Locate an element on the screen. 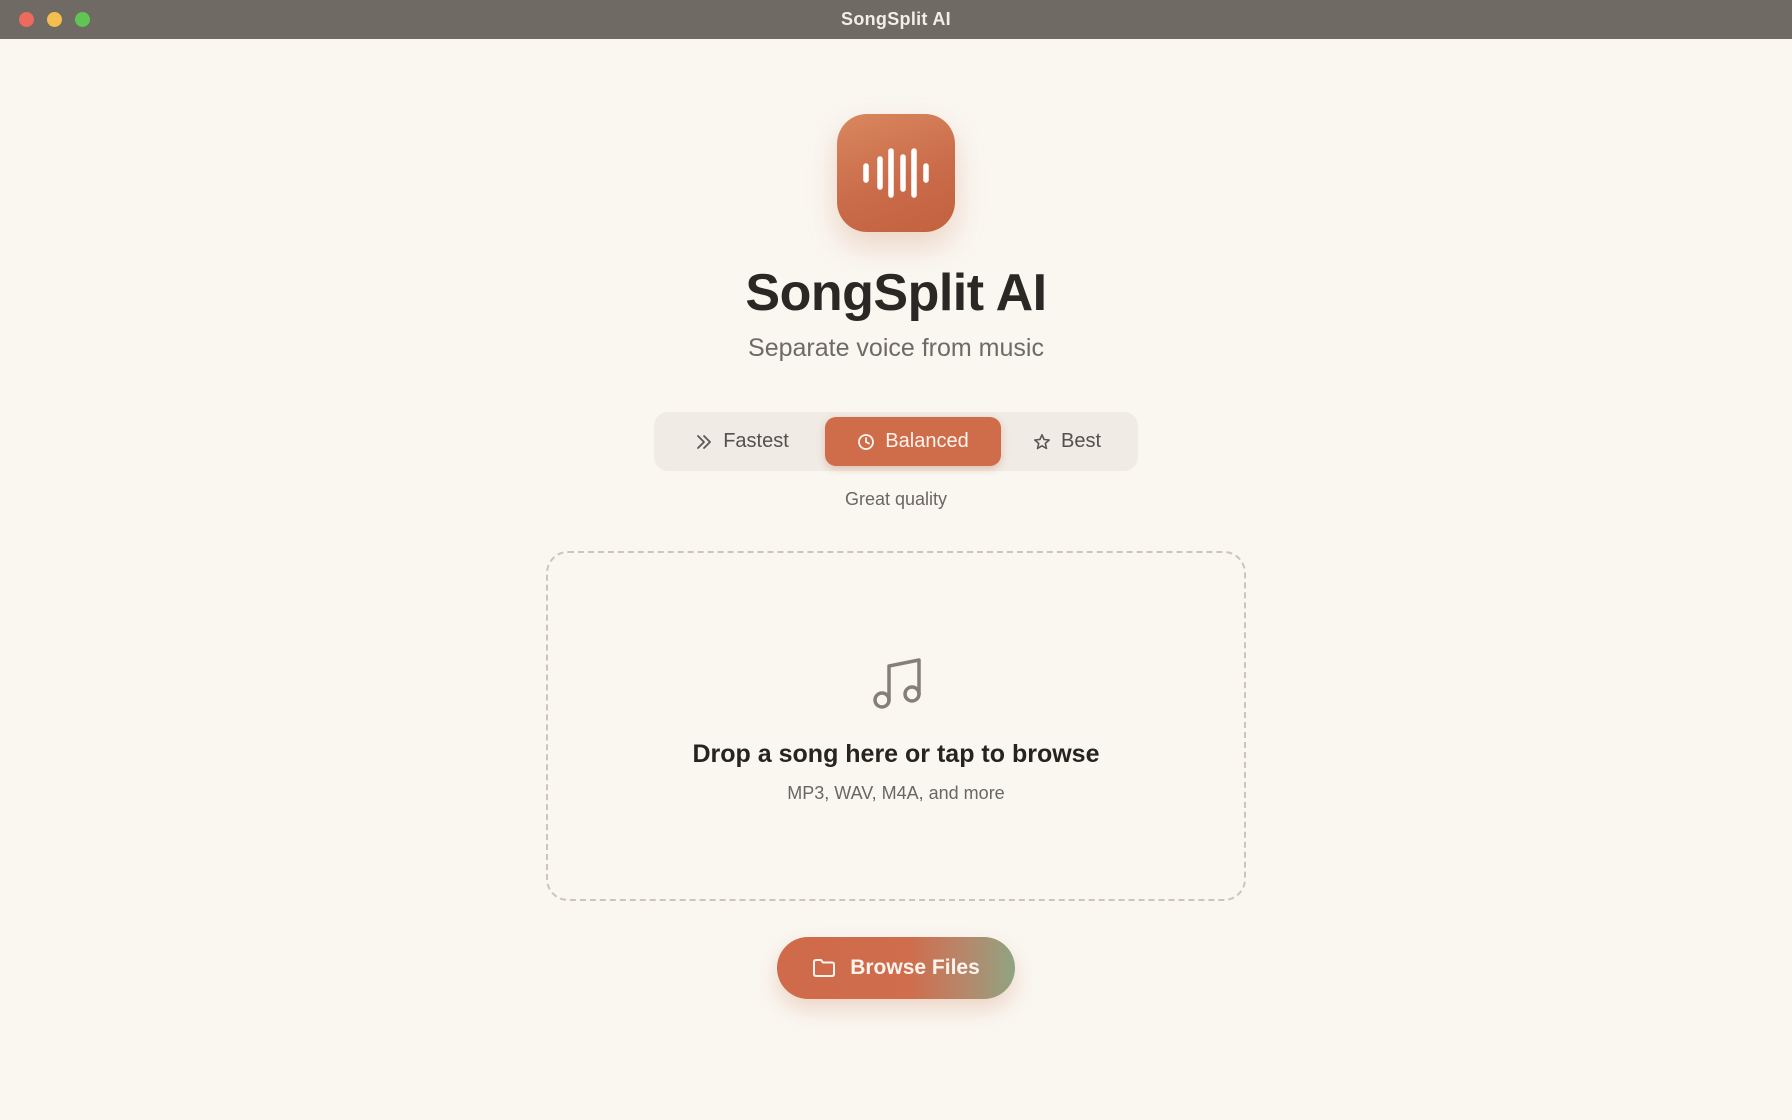 The height and width of the screenshot is (1120, 1792). mode-balanced-button: Balanced is located at coordinates (913, 441).